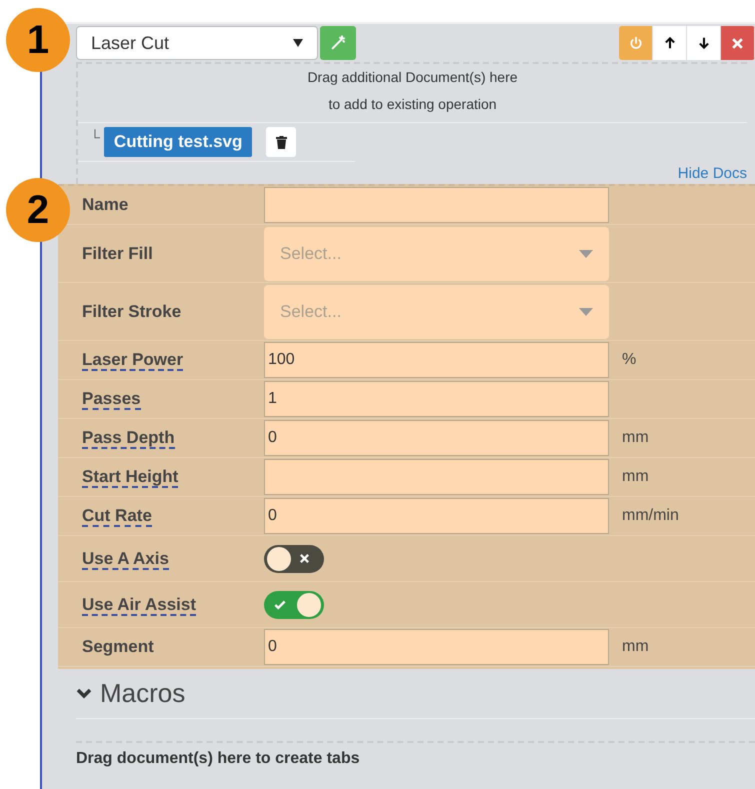 This screenshot has width=755, height=789. I want to click on input-field: 1, so click(436, 399).